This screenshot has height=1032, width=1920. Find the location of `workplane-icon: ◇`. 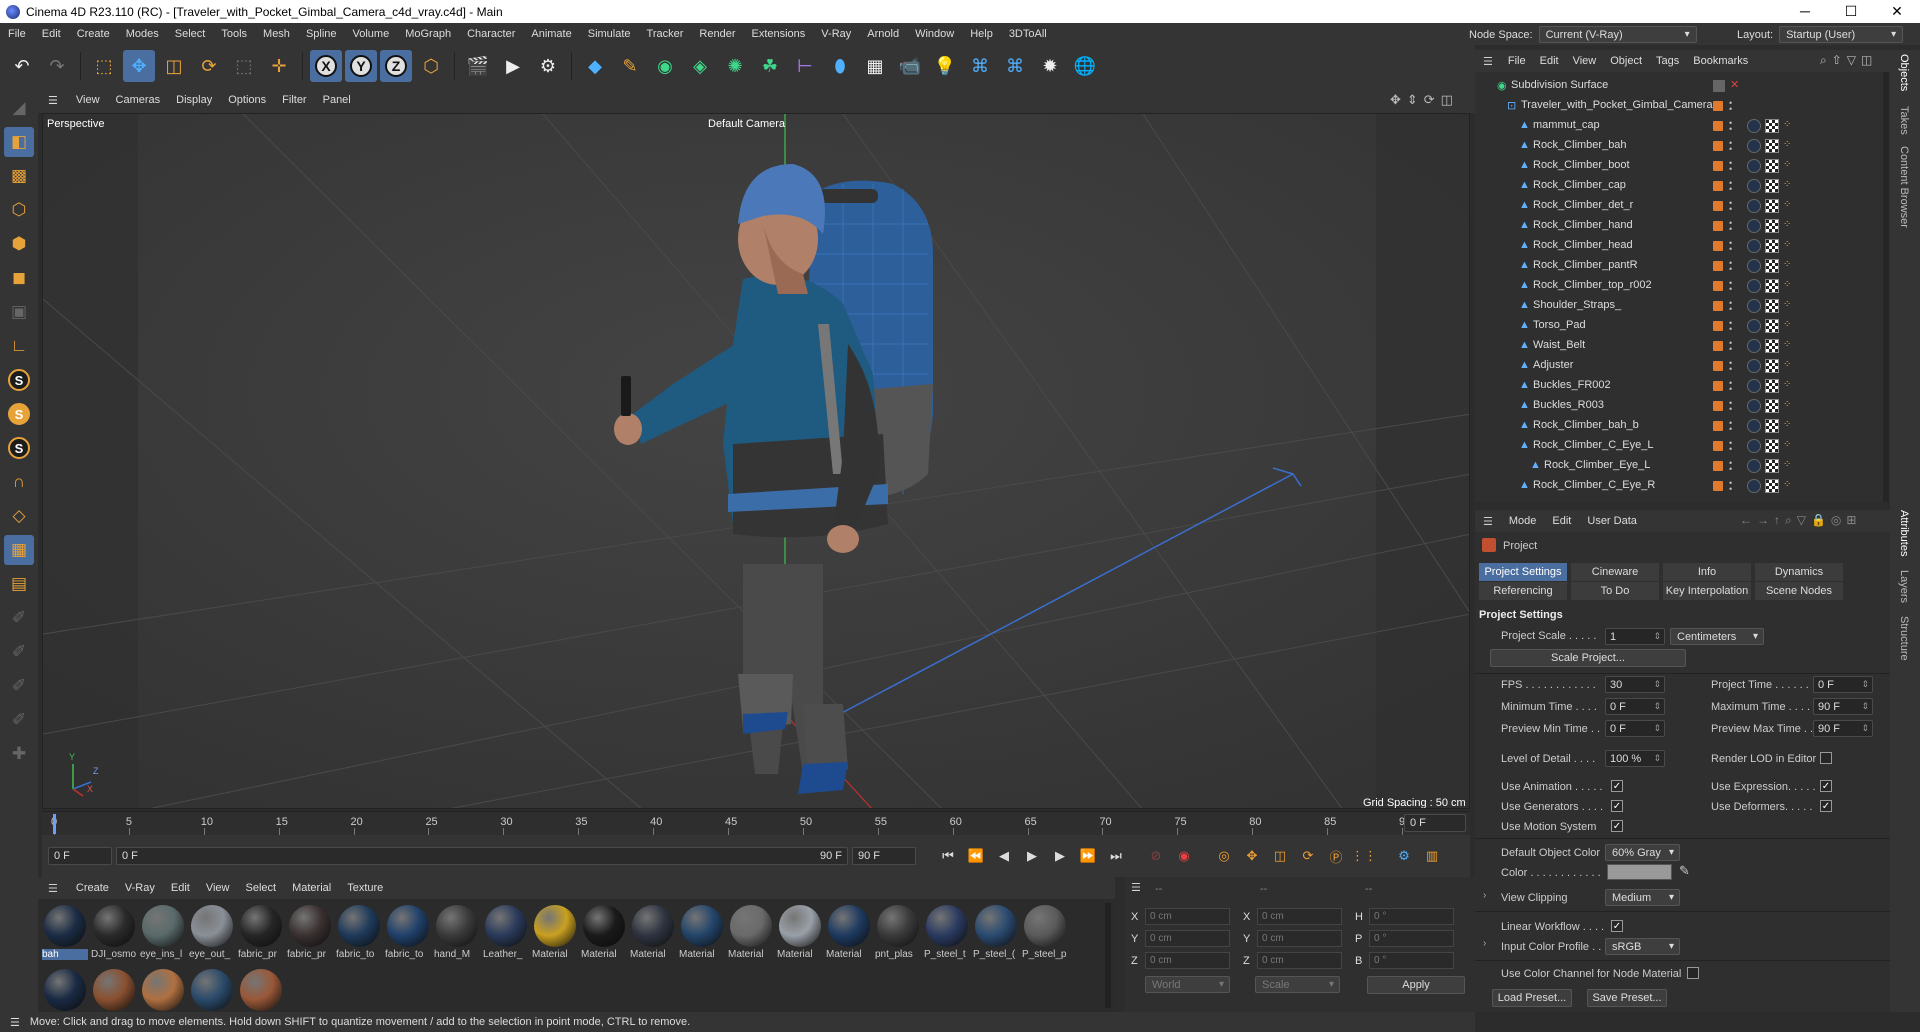

workplane-icon: ◇ is located at coordinates (19, 516).